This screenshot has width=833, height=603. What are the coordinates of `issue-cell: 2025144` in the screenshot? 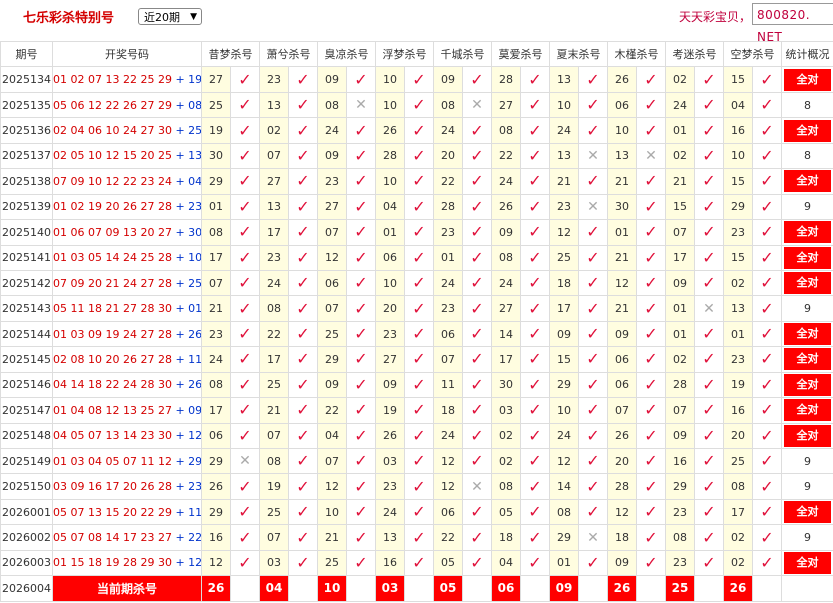 It's located at (26, 334).